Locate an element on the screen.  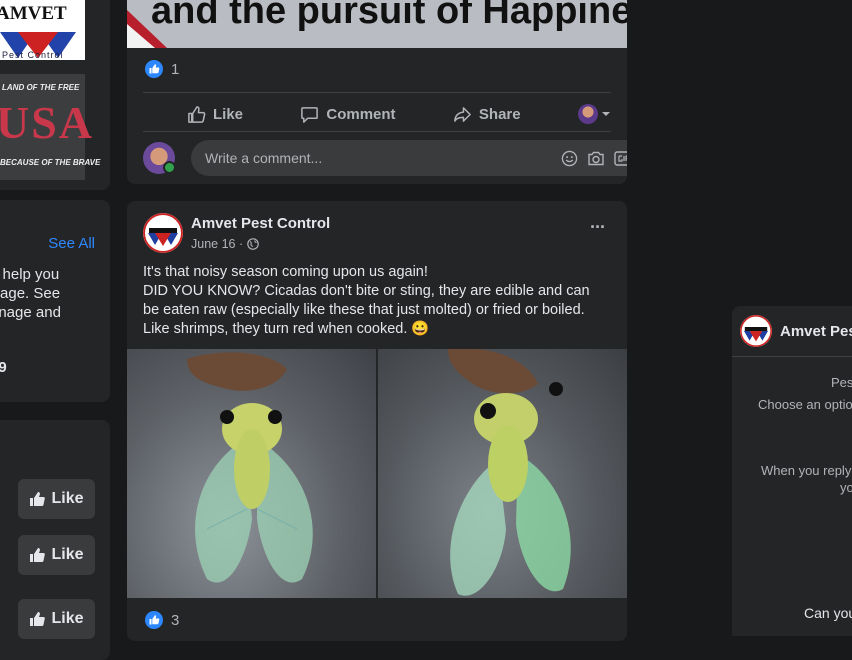
chat-text: Choose an optio is located at coordinates (805, 404).